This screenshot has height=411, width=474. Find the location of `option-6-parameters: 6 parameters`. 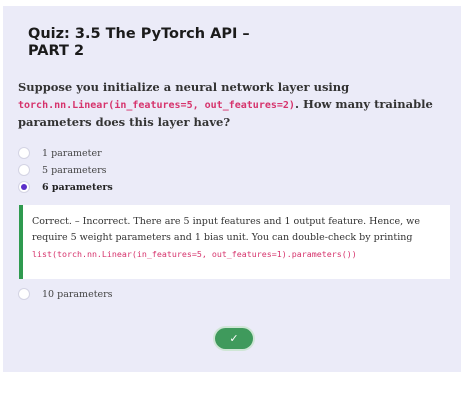

option-6-parameters: 6 parameters is located at coordinates (65, 187).